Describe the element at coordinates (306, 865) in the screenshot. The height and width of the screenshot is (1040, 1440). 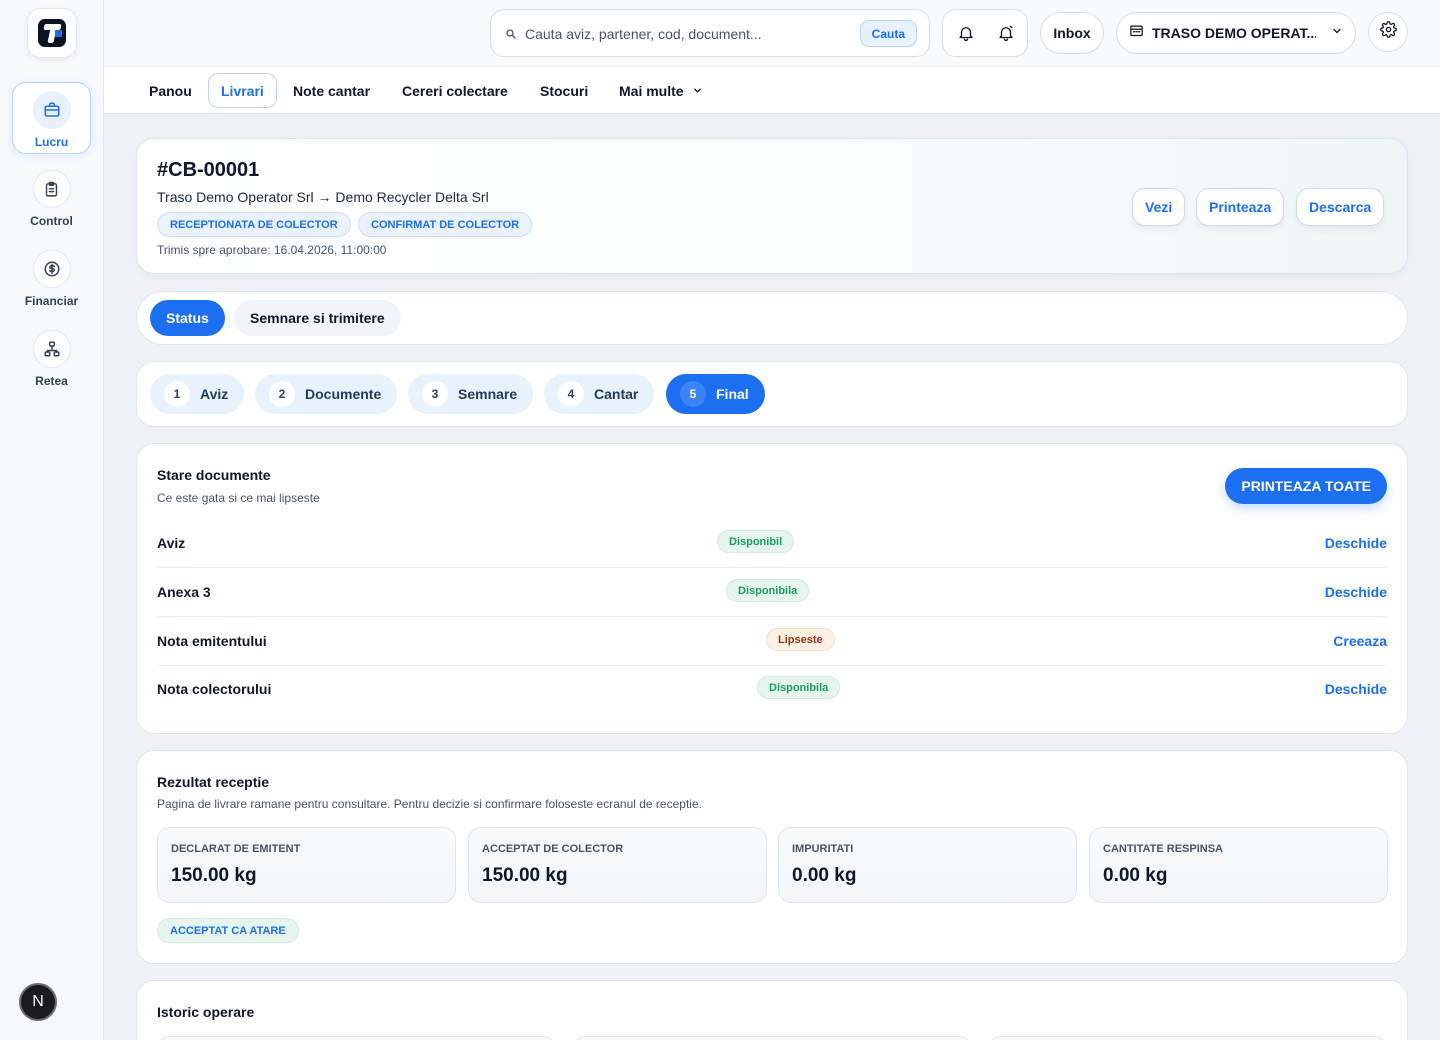
I see `metric-declared: DECLARAT DE EMITENT 150.00 kg` at that location.